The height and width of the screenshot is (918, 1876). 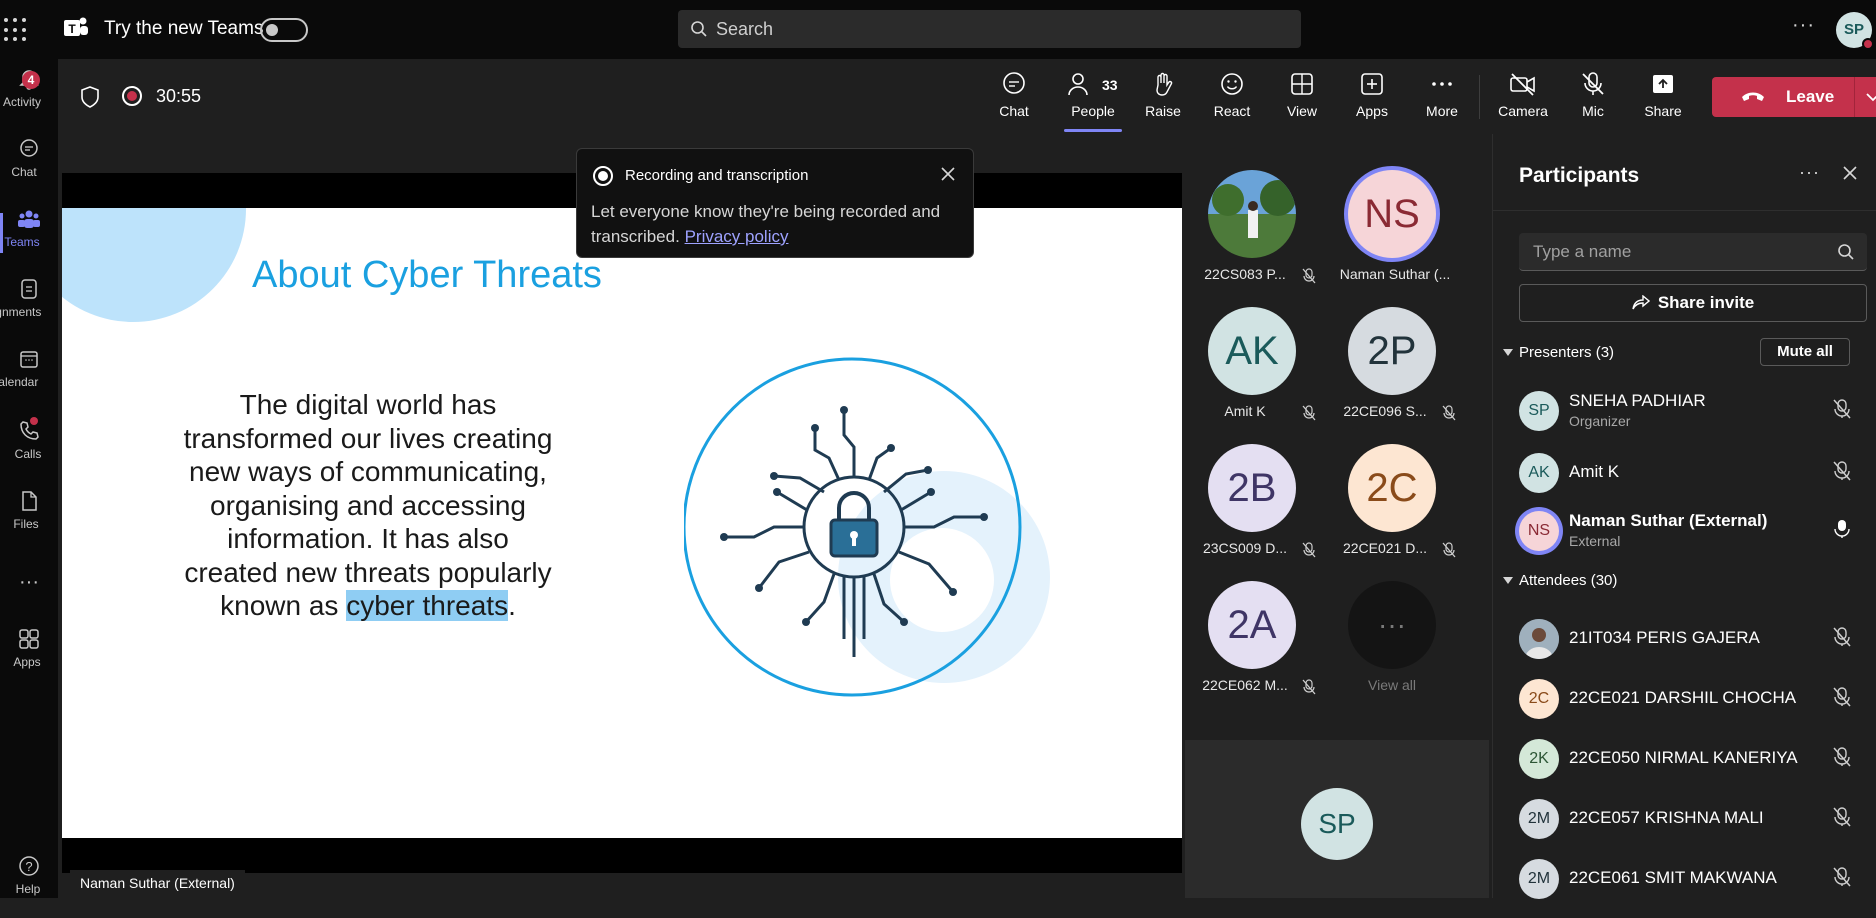 I want to click on shield-icon, so click(x=90, y=97).